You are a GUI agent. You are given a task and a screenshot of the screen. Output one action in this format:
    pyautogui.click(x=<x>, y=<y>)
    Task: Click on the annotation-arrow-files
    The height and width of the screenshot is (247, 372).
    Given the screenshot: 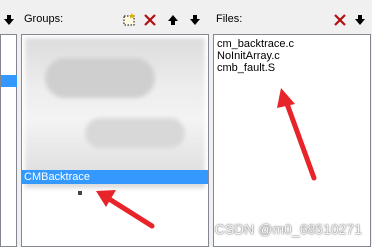 What is the action you would take?
    pyautogui.click(x=297, y=134)
    